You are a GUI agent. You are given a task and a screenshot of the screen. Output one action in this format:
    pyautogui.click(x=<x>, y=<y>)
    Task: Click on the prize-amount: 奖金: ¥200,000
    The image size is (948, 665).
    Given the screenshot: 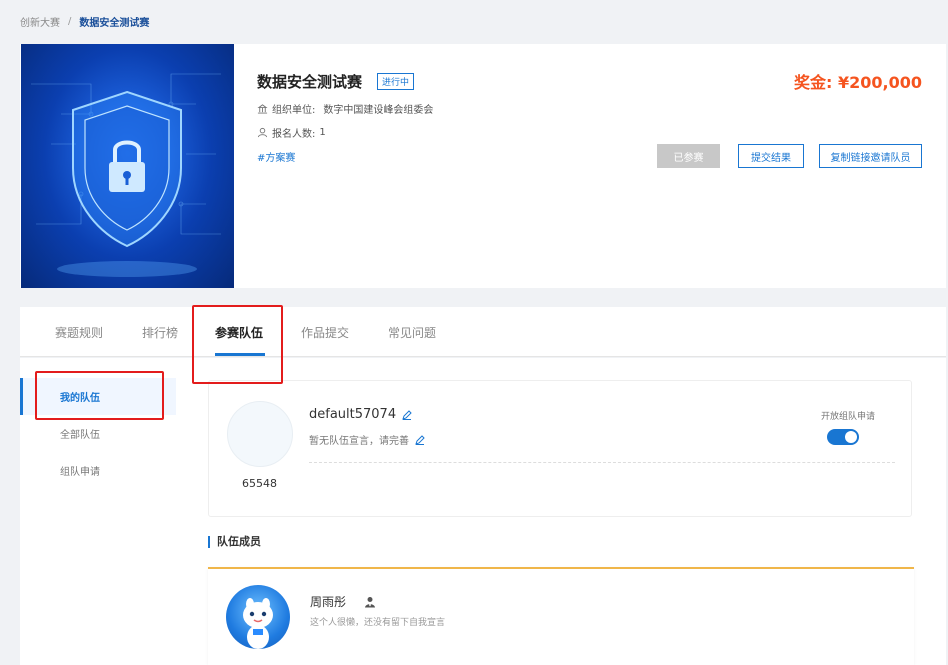 What is the action you would take?
    pyautogui.click(x=858, y=81)
    